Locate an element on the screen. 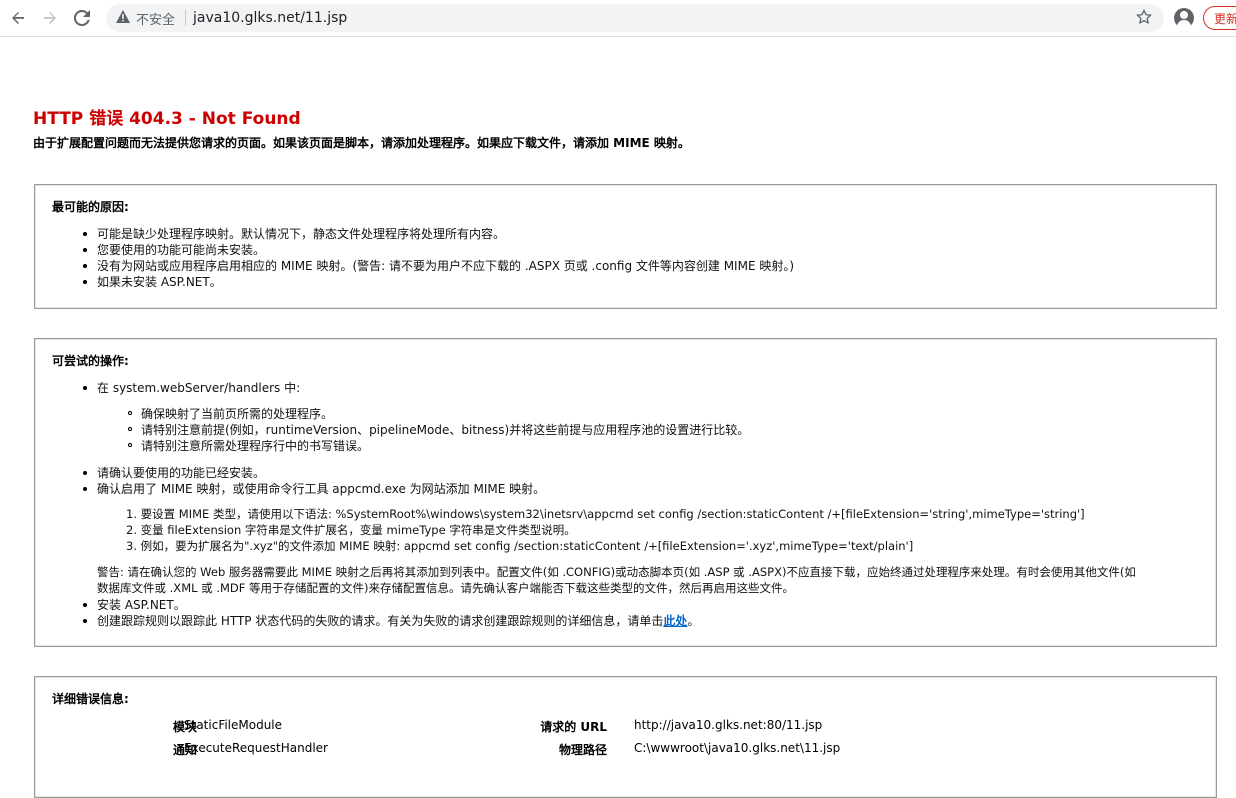  action-sub-item: 确保映射了当前页所需的处理程序。 is located at coordinates (237, 414).